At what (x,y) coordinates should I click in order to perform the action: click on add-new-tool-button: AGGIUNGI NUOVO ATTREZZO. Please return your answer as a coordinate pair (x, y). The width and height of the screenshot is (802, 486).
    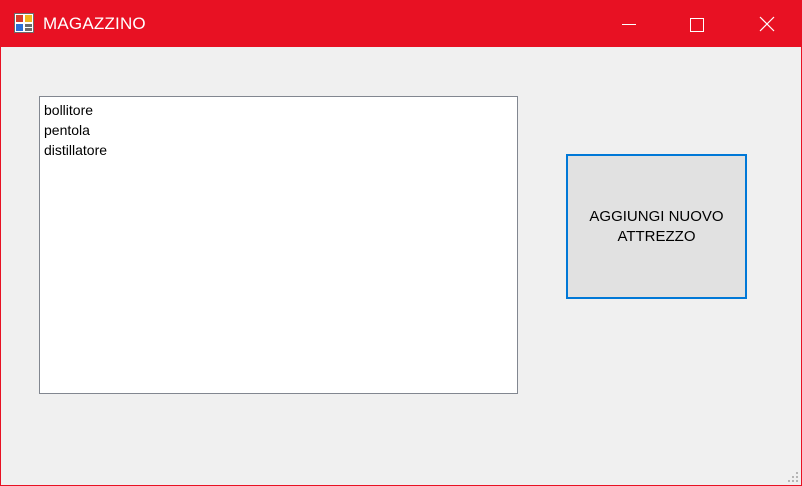
    Looking at the image, I should click on (656, 226).